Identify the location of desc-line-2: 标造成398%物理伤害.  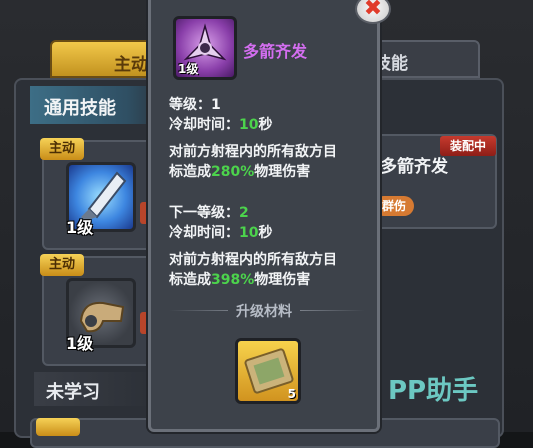
(253, 280).